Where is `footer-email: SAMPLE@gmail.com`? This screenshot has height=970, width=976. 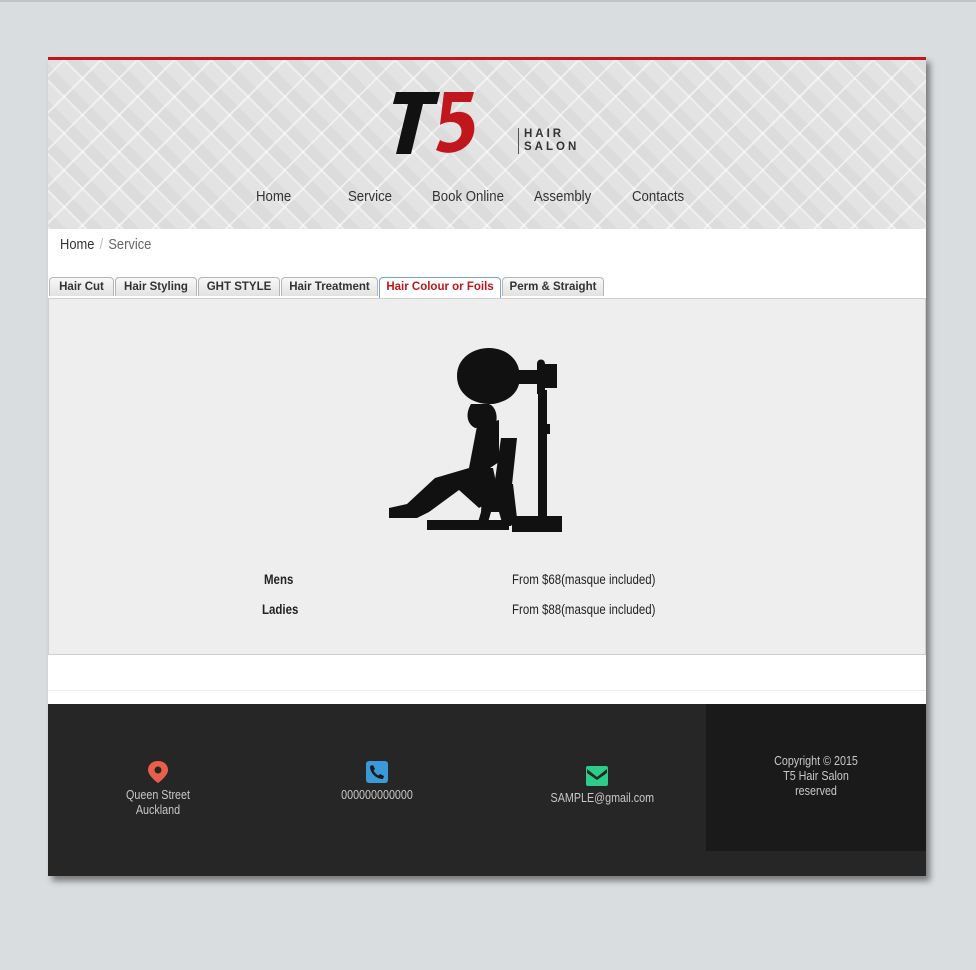
footer-email: SAMPLE@gmail.com is located at coordinates (599, 785).